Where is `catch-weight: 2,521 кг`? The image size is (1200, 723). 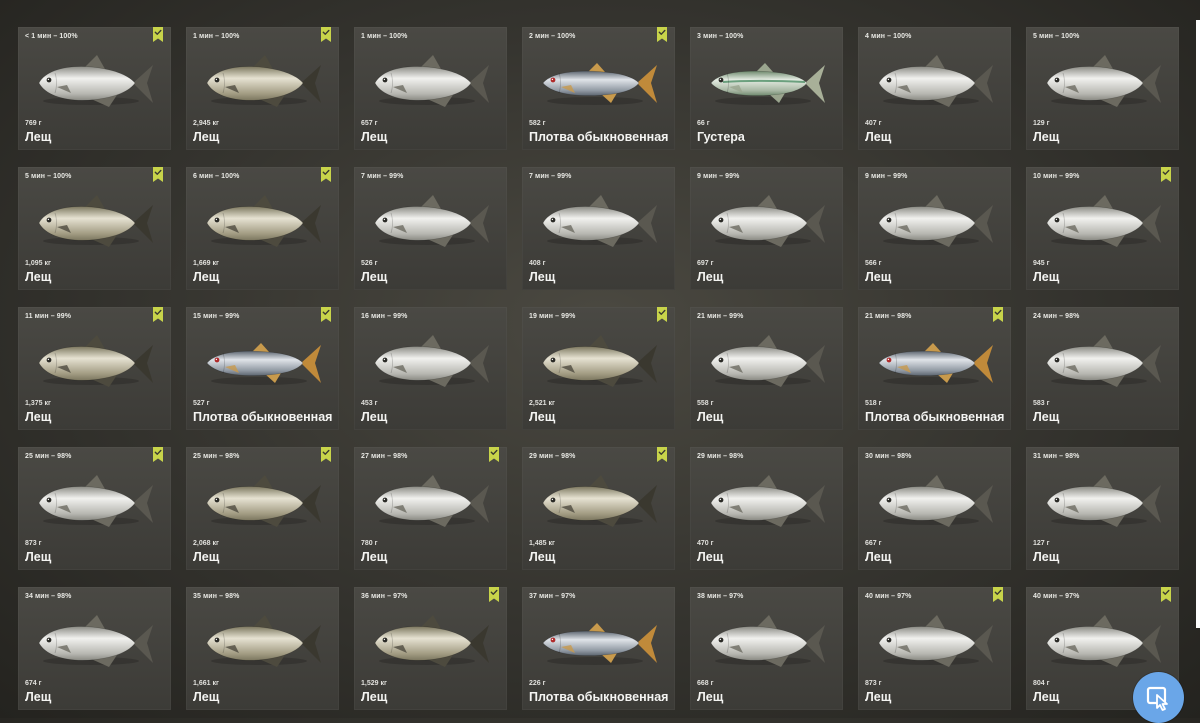 catch-weight: 2,521 кг is located at coordinates (542, 403).